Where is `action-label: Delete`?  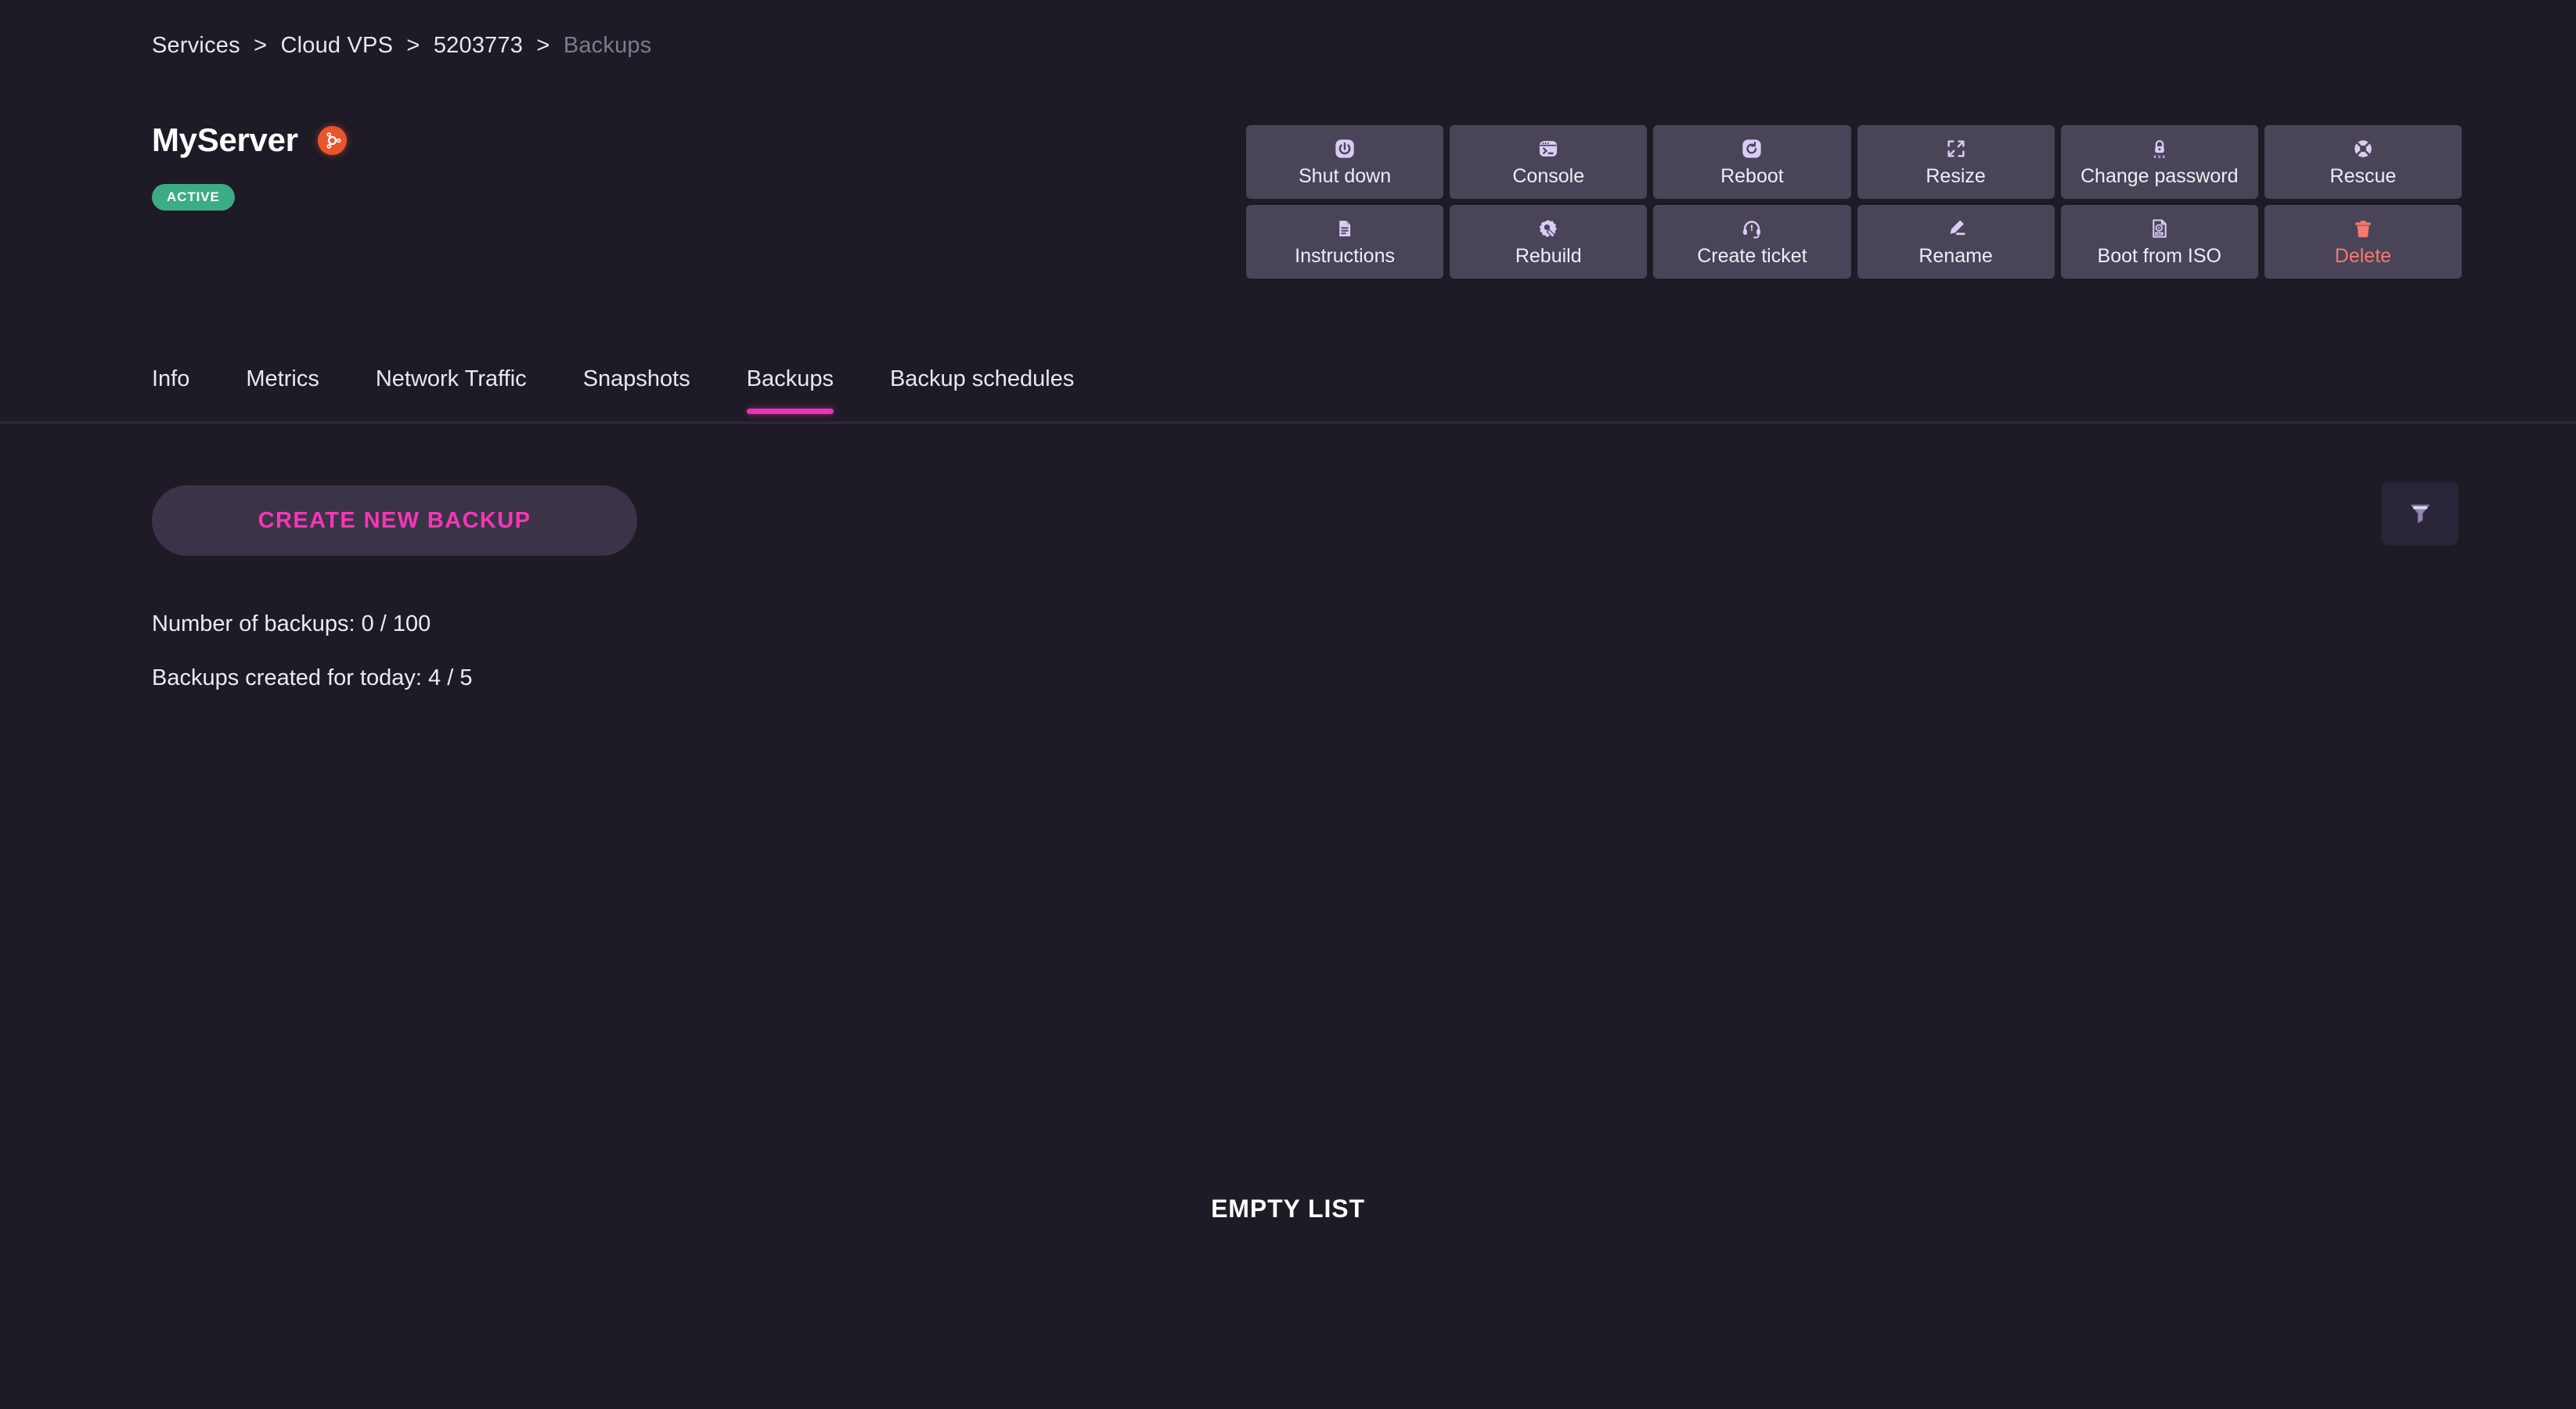
action-label: Delete is located at coordinates (2363, 256).